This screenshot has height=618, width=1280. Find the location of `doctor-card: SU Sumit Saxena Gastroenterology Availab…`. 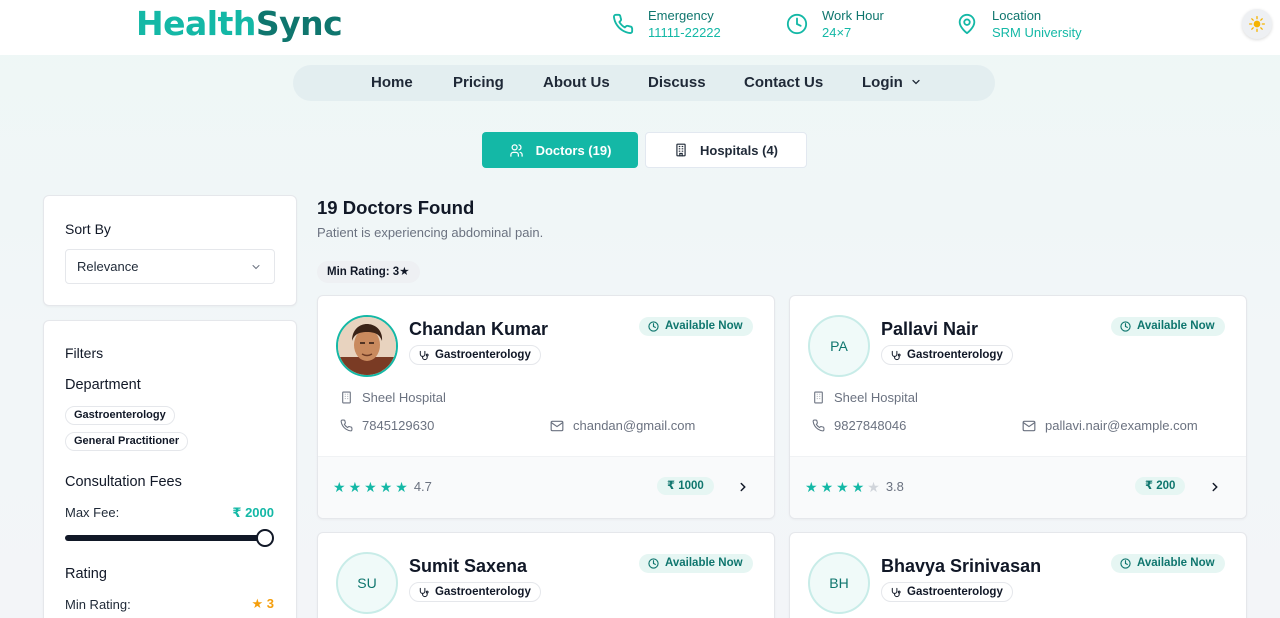

doctor-card: SU Sumit Saxena Gastroenterology Availab… is located at coordinates (546, 575).